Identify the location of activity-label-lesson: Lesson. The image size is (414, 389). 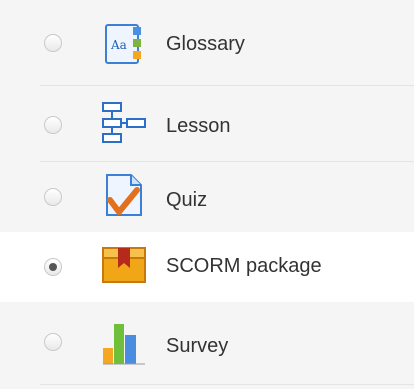
(198, 126).